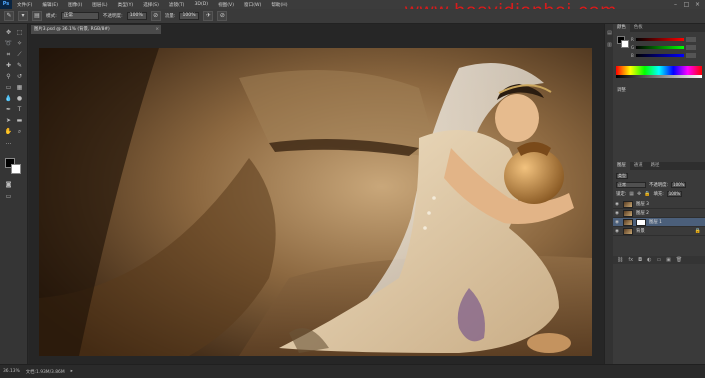 The width and height of the screenshot is (705, 378). I want to click on slider-r-track, so click(660, 39).